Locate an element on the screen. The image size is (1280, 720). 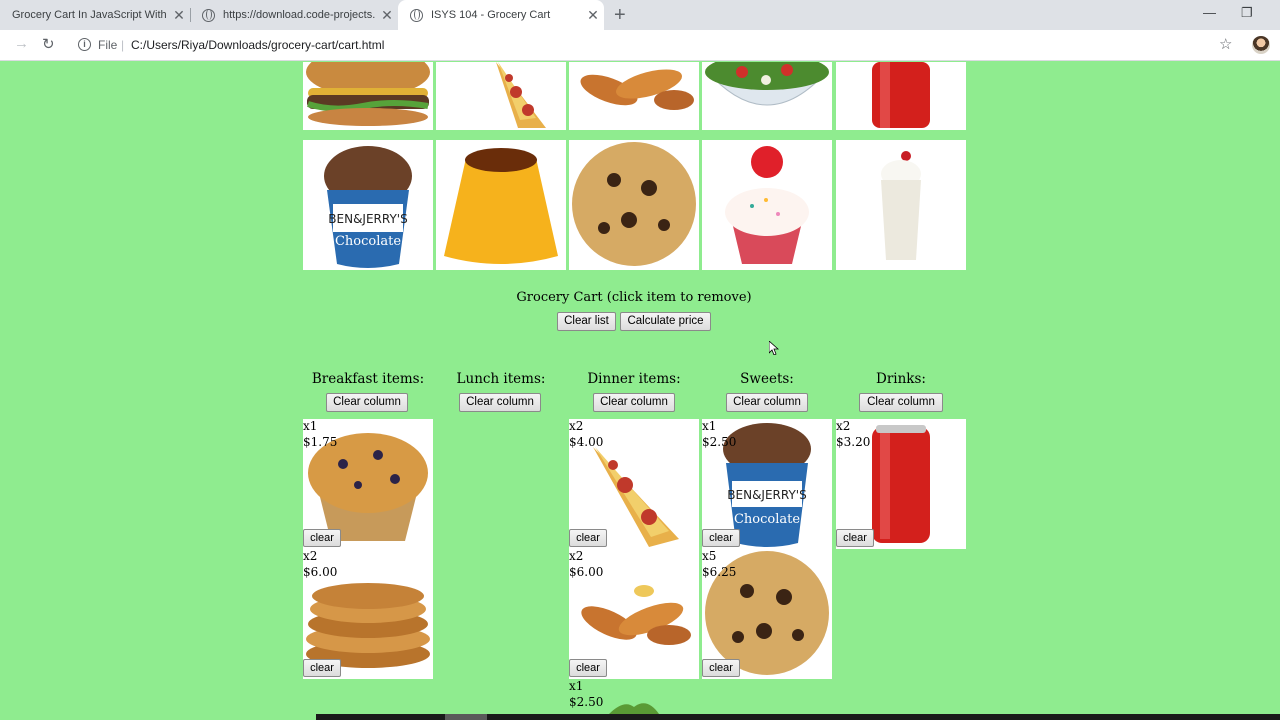
column-heading-lunch: Lunch items: is located at coordinates (501, 379).